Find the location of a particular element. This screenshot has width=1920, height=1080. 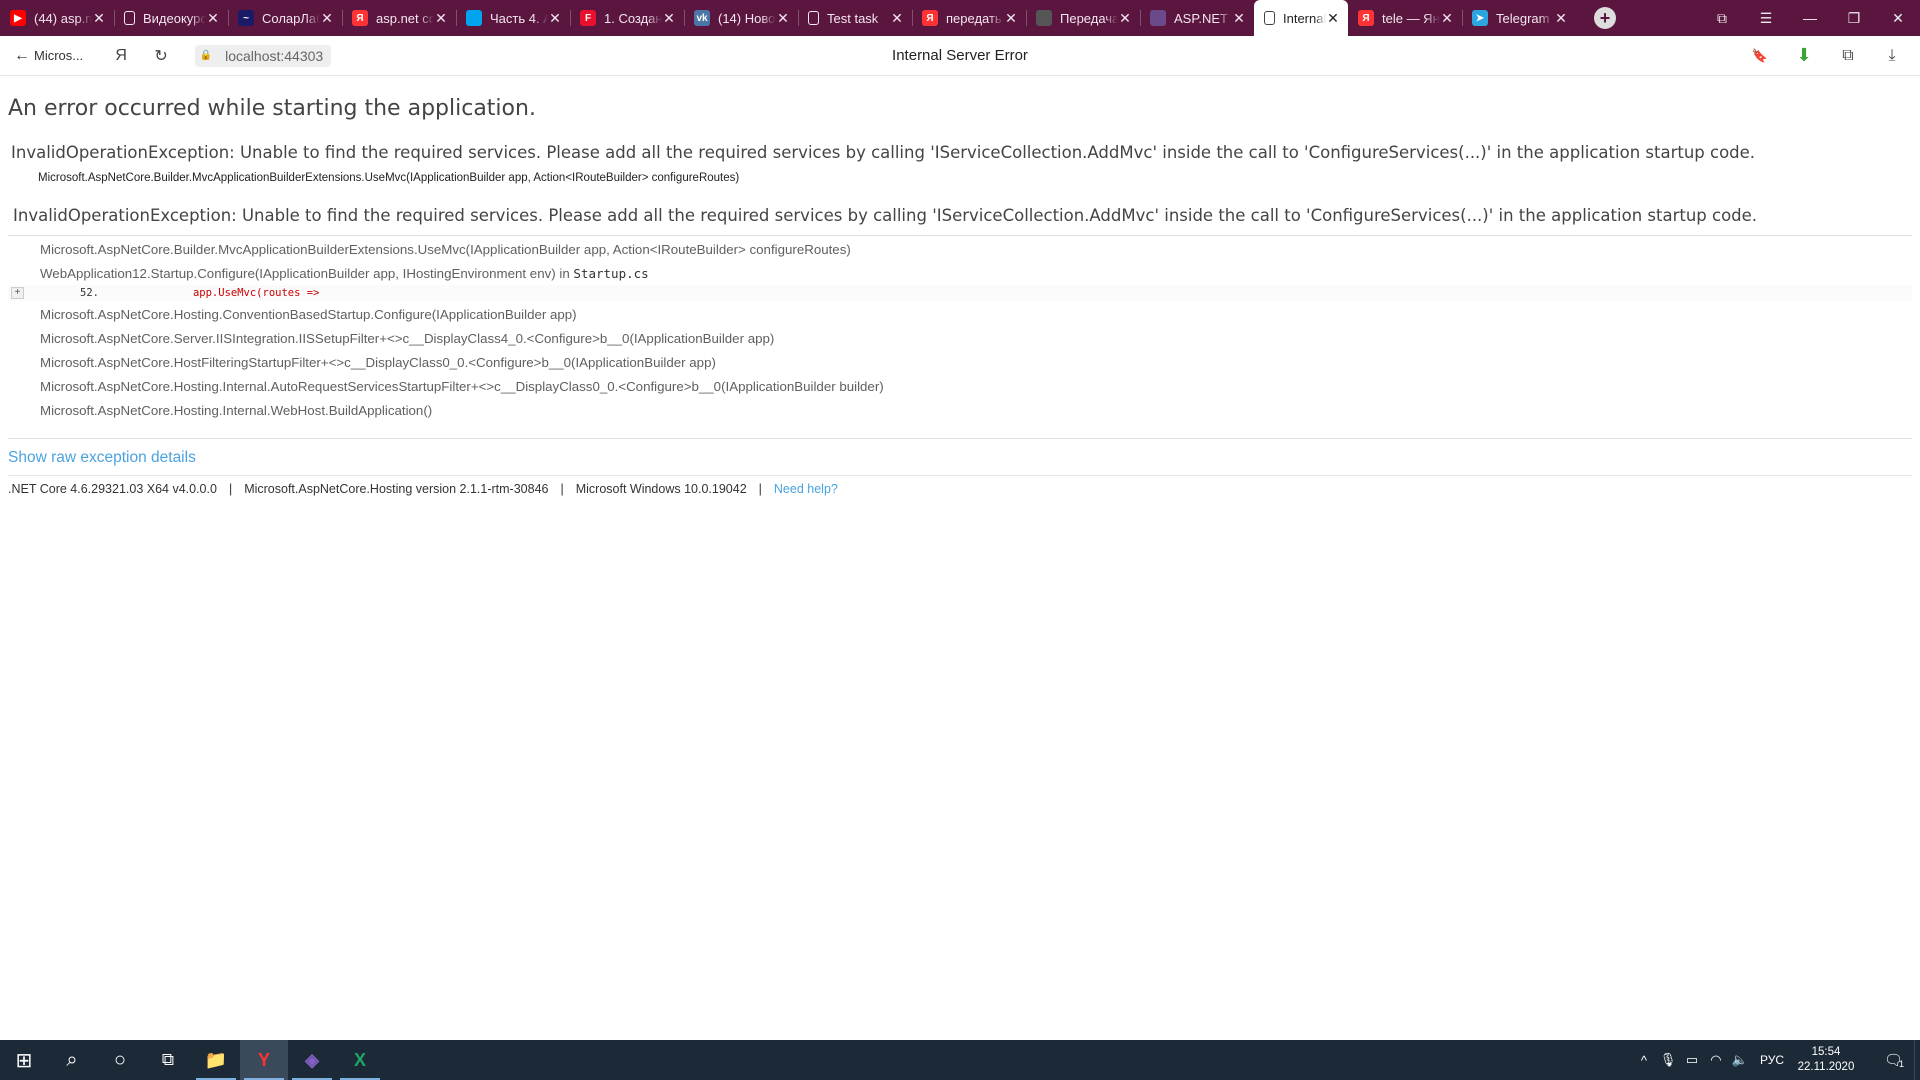

yandex-home-button: Я is located at coordinates (121, 56).